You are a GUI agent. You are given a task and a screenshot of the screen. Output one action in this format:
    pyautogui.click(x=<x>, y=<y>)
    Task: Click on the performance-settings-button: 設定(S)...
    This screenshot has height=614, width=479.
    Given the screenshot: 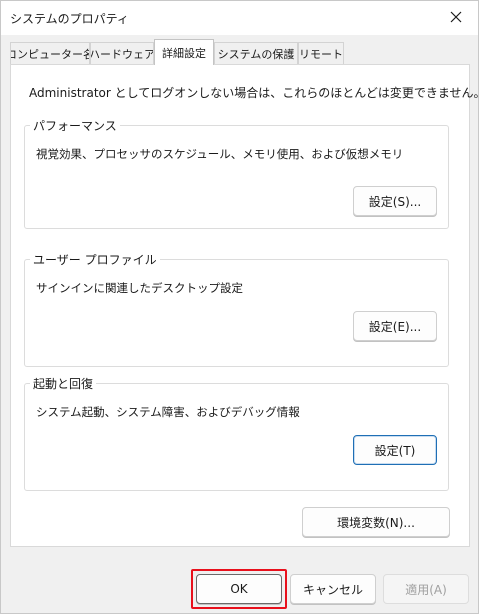 What is the action you would take?
    pyautogui.click(x=395, y=201)
    